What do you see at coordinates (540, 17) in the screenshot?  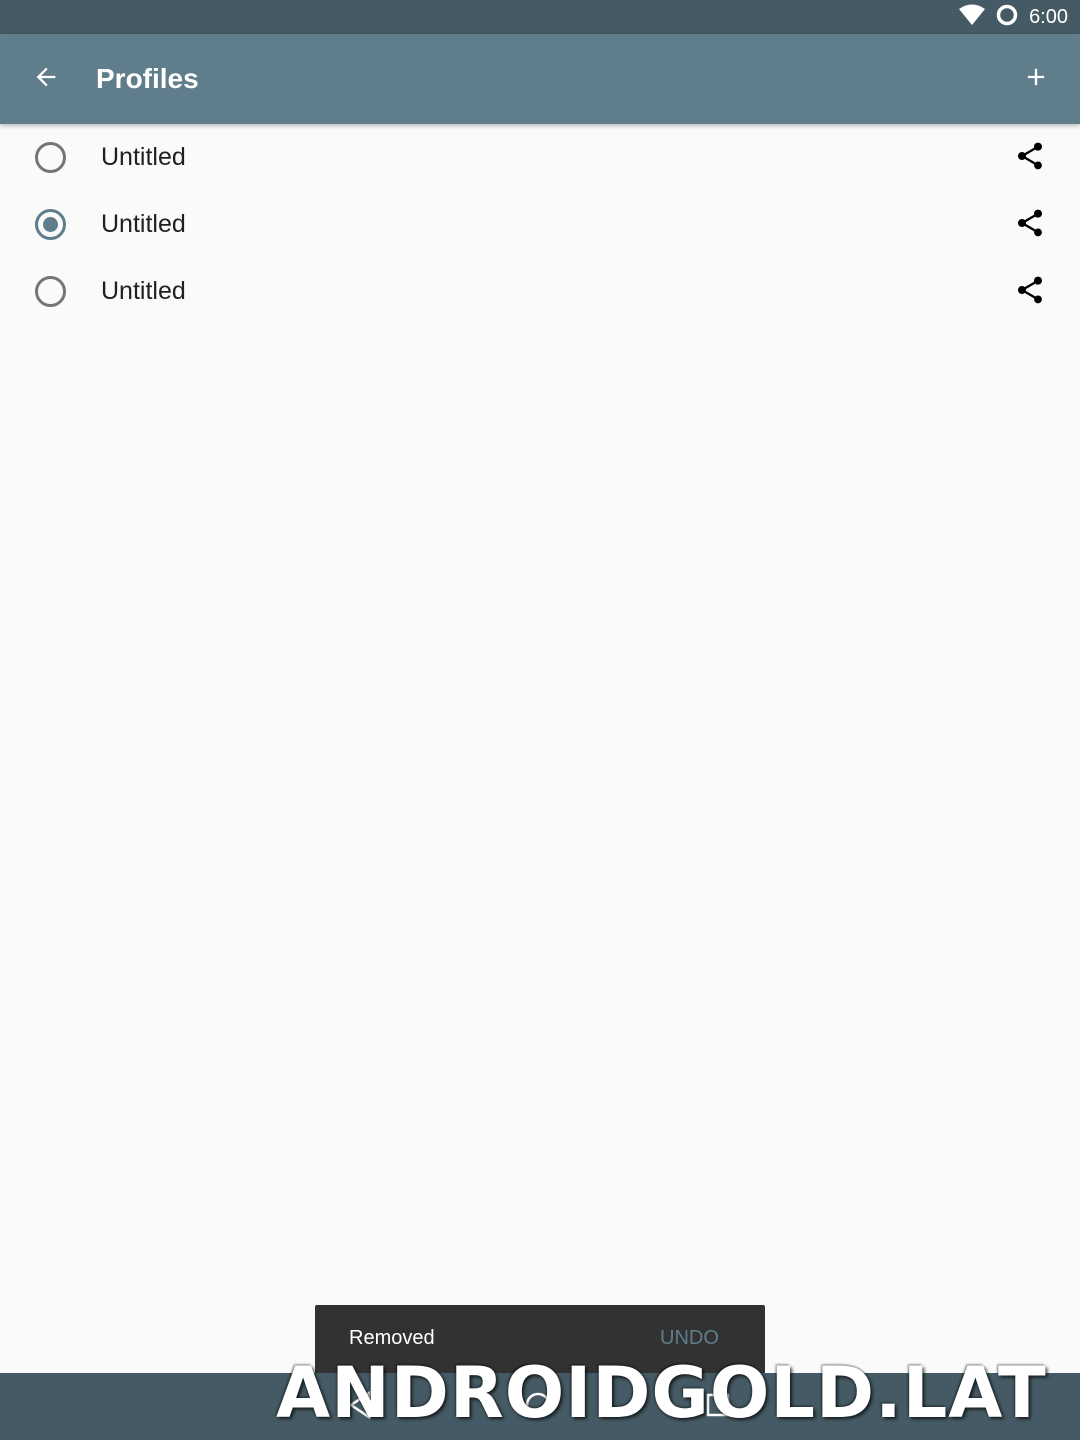 I see `status-bar: 6:00` at bounding box center [540, 17].